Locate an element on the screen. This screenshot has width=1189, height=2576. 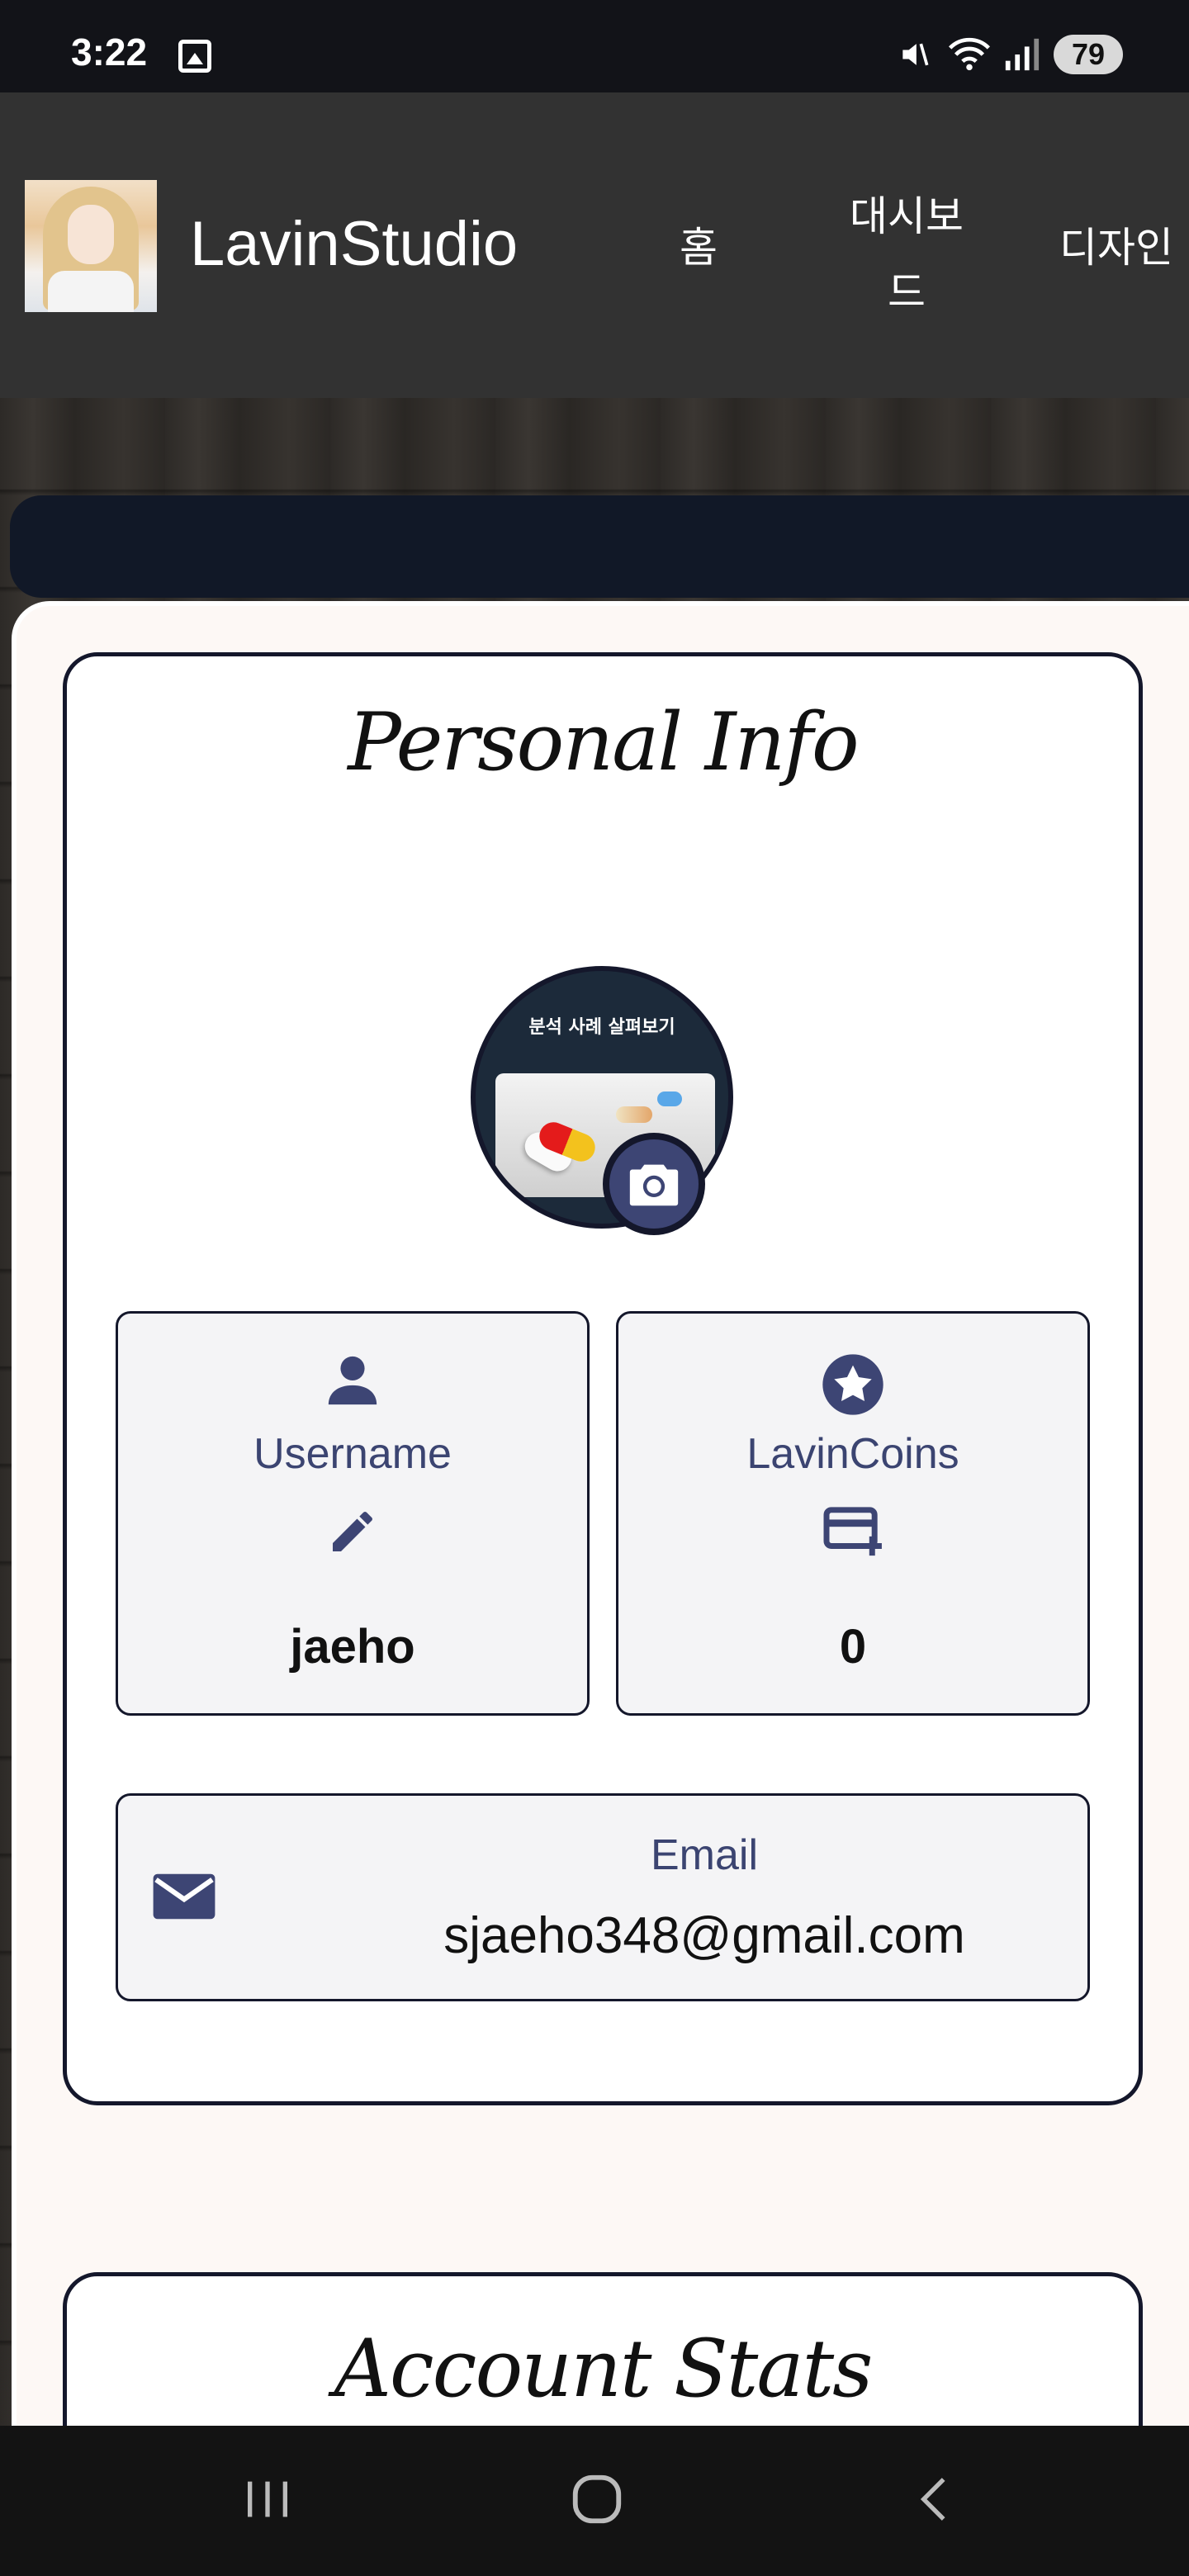
nav-dashboard: 대시보드 is located at coordinates (906, 254).